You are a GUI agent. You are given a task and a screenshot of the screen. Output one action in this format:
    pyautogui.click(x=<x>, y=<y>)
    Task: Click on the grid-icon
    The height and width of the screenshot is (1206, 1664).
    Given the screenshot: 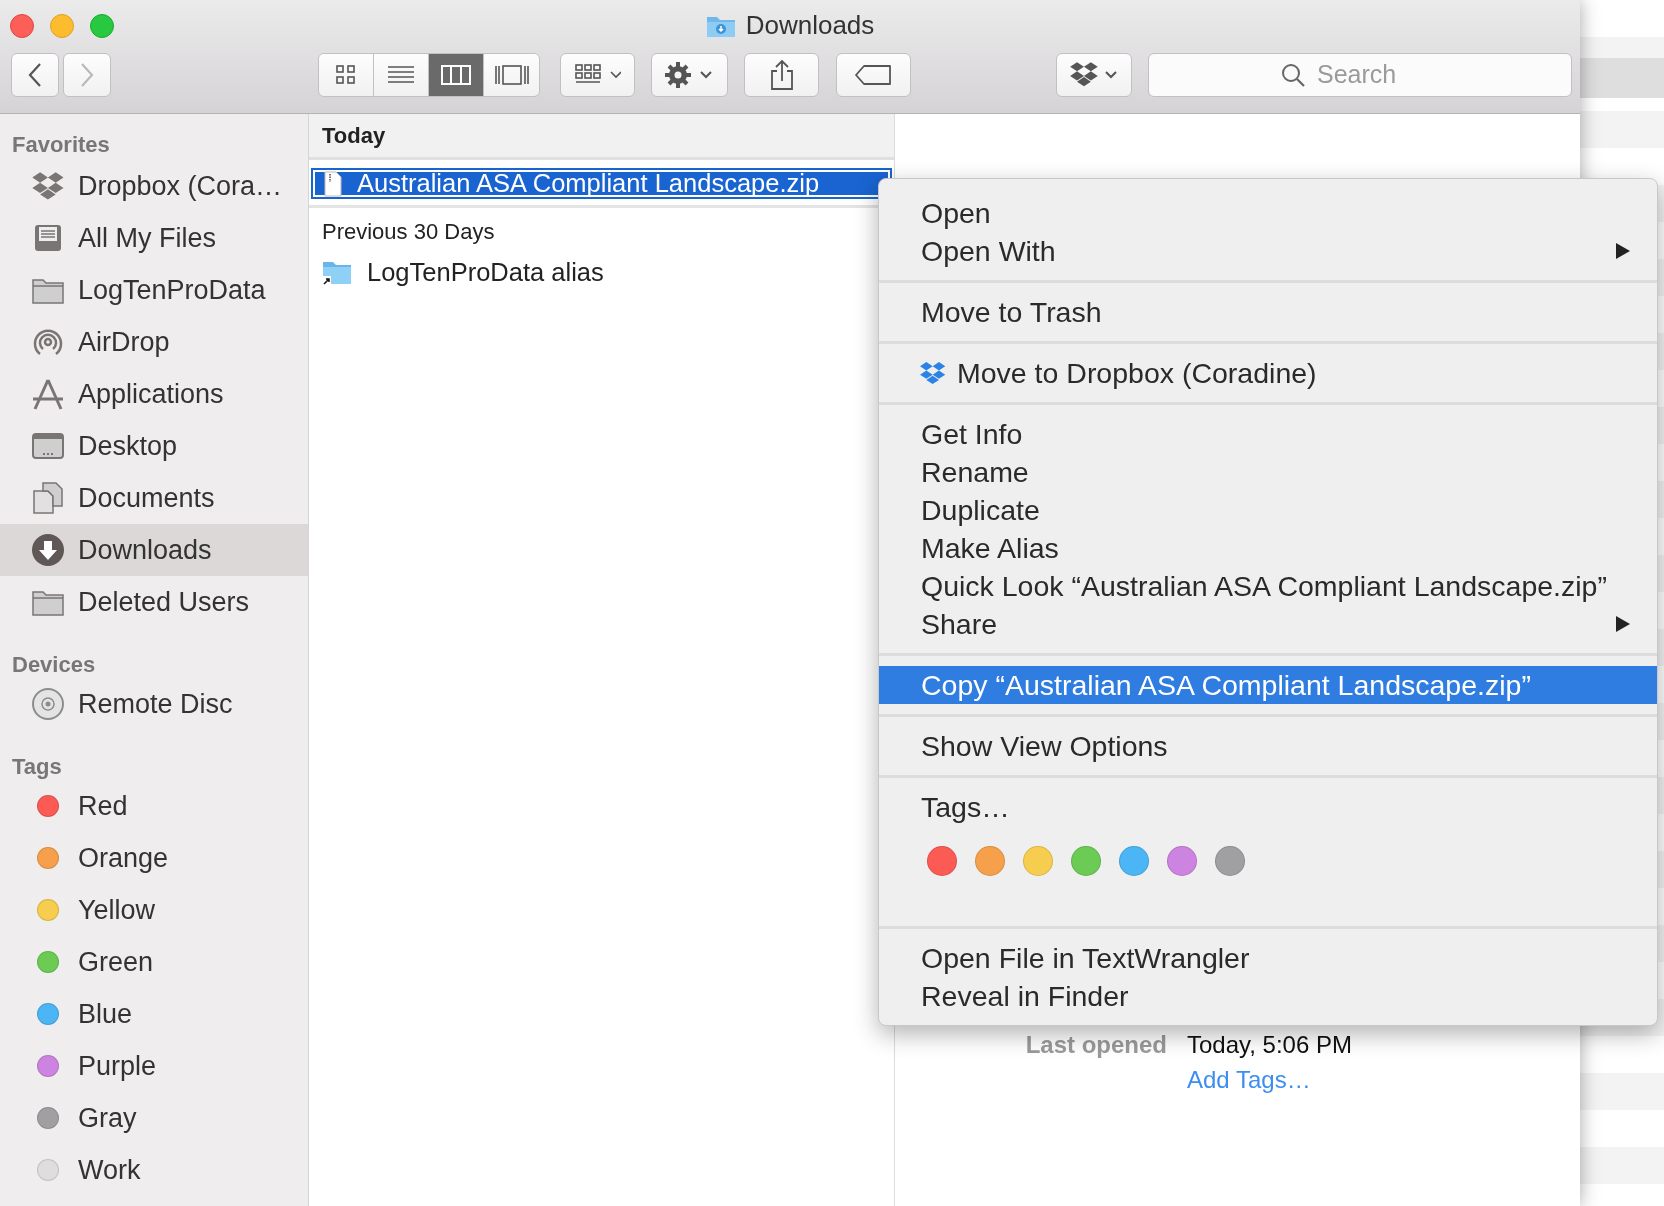 What is the action you would take?
    pyautogui.click(x=346, y=74)
    